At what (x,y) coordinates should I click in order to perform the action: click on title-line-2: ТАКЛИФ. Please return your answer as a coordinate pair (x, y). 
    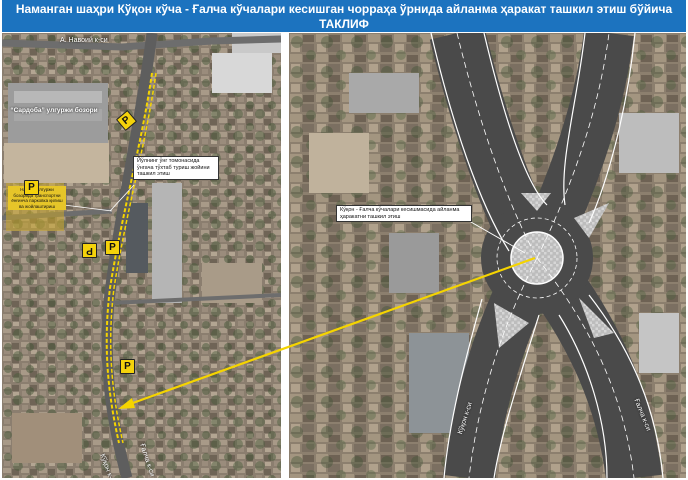
    Looking at the image, I should click on (344, 24).